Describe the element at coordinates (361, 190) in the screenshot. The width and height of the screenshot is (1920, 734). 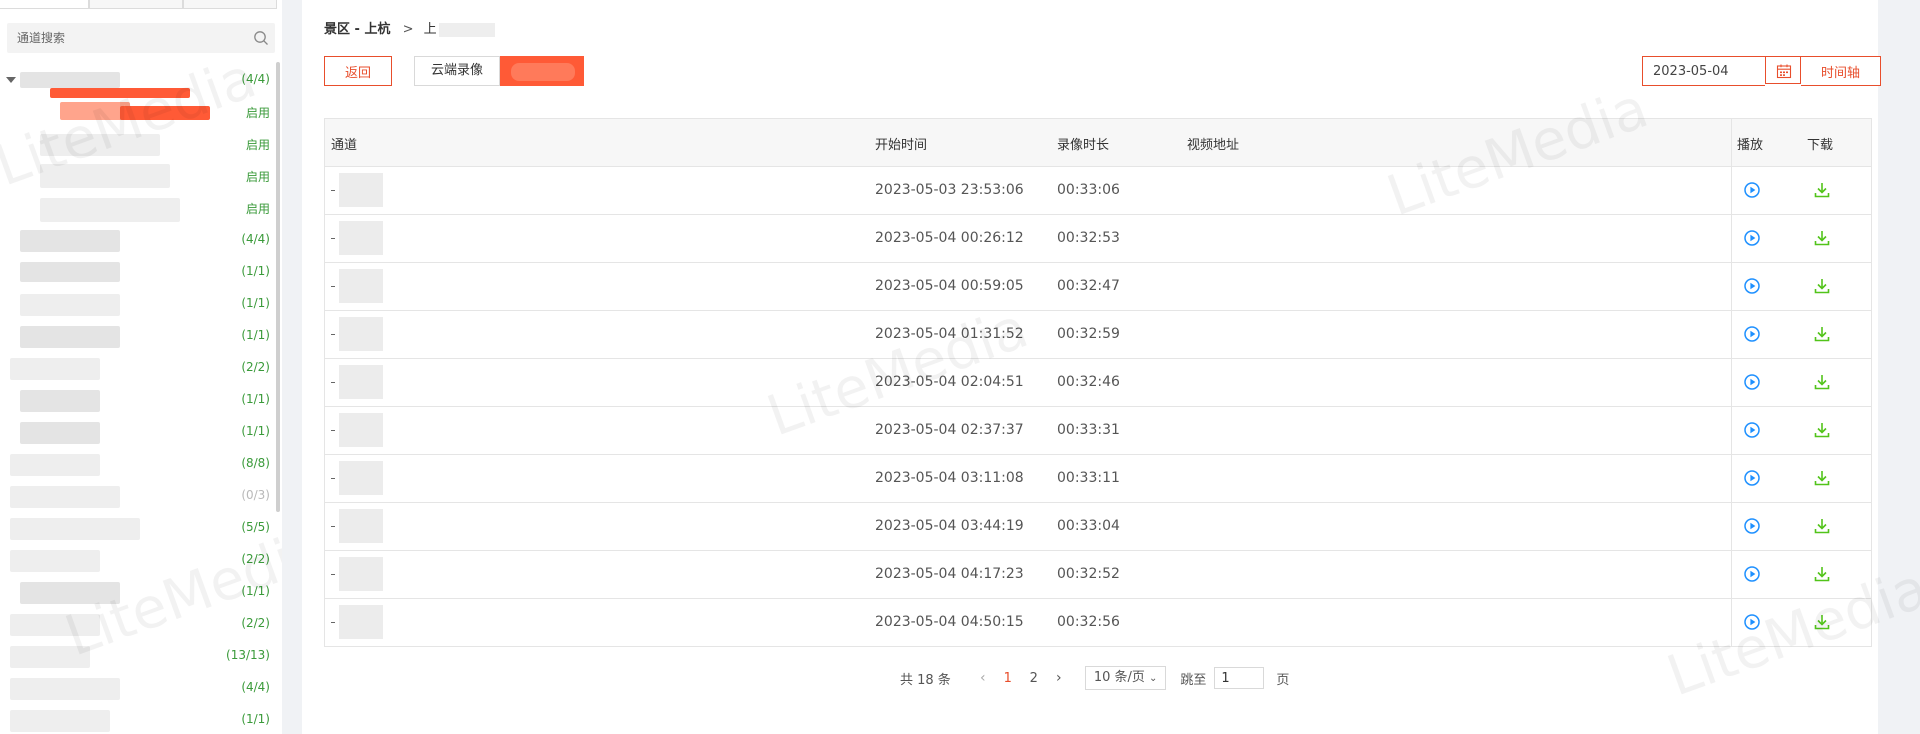
I see `channel-redacted` at that location.